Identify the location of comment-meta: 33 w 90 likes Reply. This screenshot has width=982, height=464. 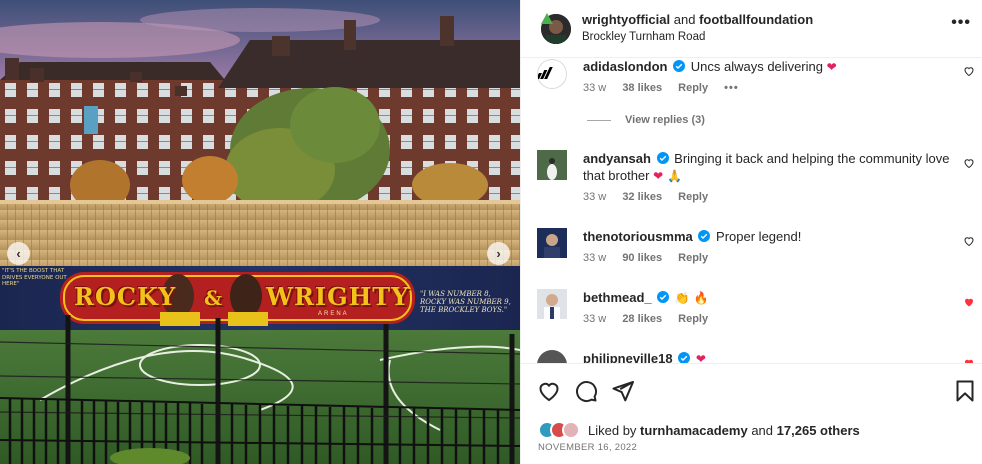
(652, 258).